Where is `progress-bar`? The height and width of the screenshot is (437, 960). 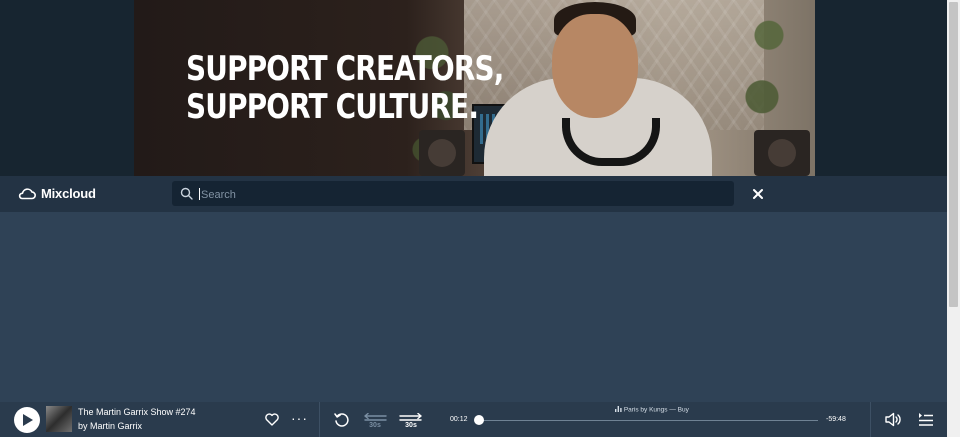
progress-bar is located at coordinates (648, 420).